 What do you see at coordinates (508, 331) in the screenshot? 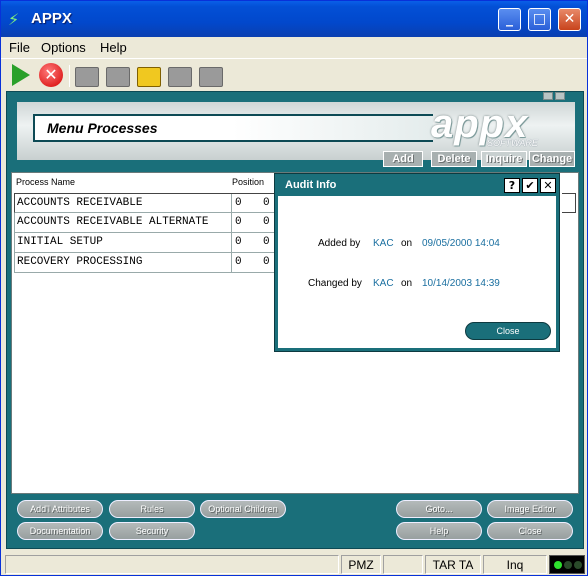
I see `dialog-close-button: Close` at bounding box center [508, 331].